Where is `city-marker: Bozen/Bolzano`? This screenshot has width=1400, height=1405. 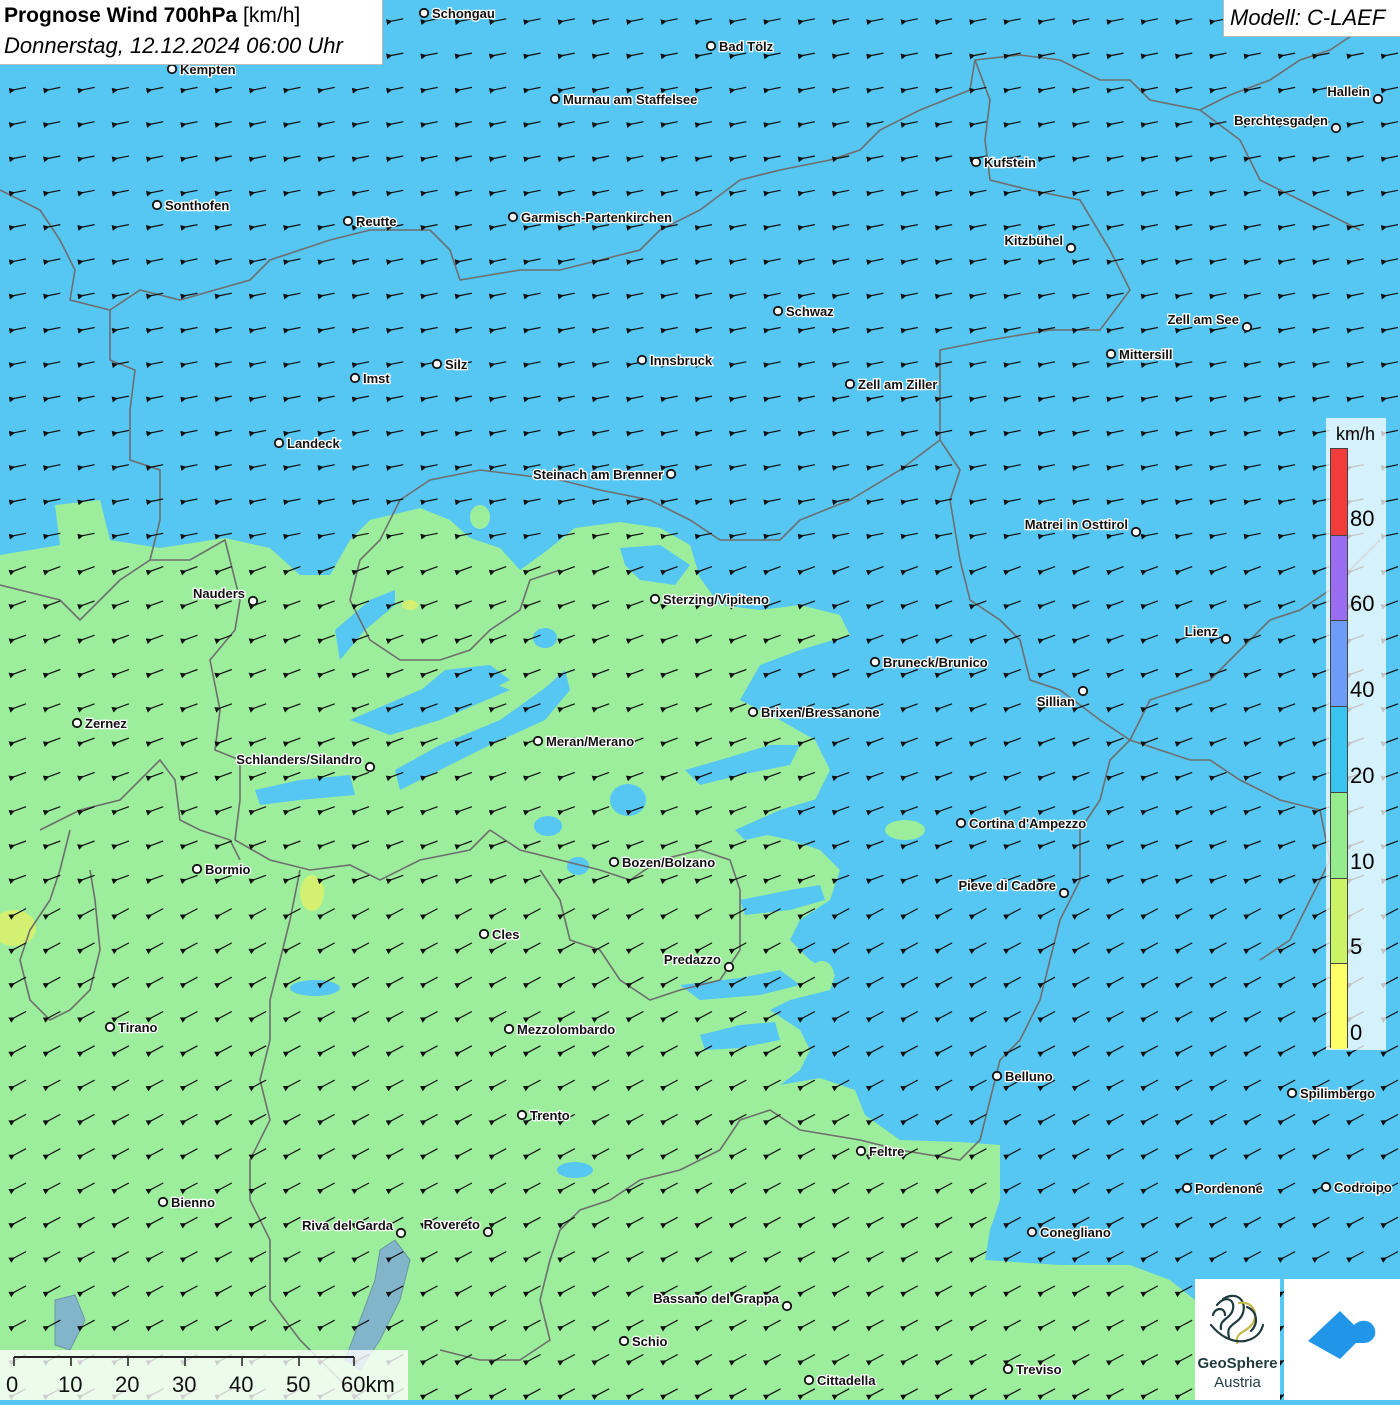 city-marker: Bozen/Bolzano is located at coordinates (662, 862).